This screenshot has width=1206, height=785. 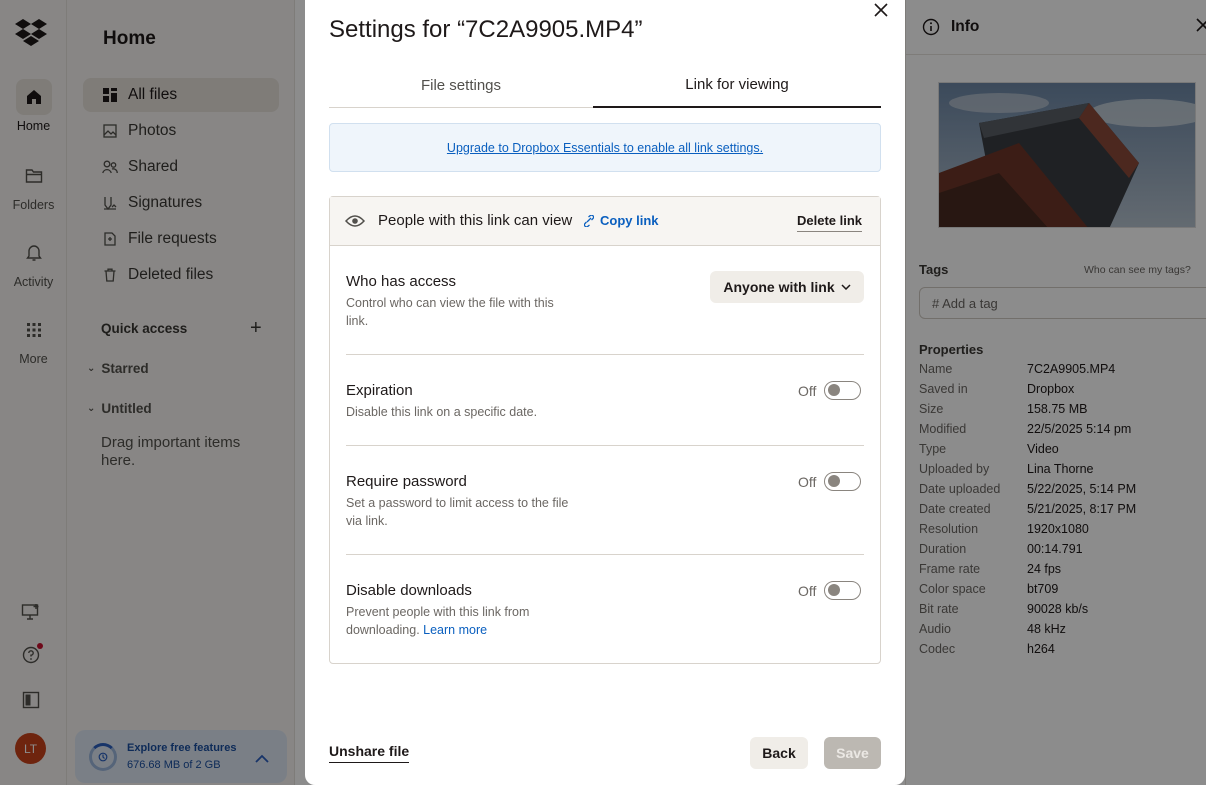 I want to click on setting-description: Disable this link on a specific date., so click(x=442, y=412).